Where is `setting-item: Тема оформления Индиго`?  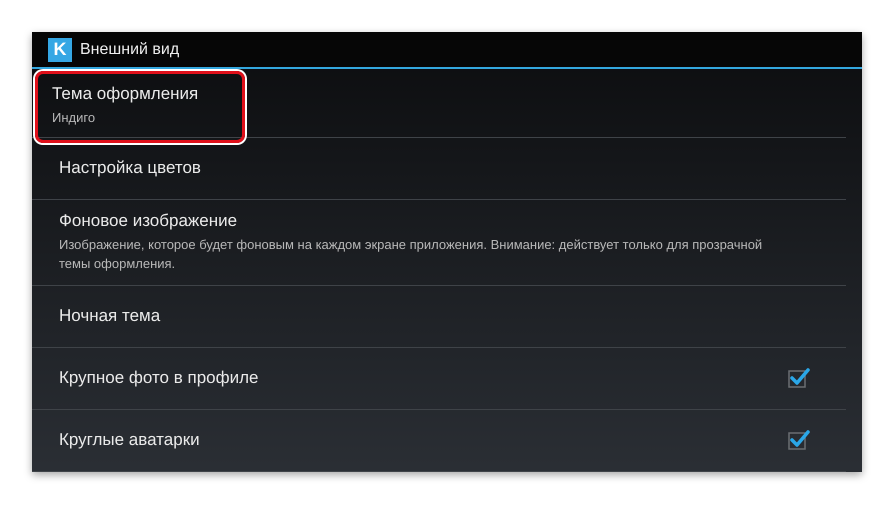
setting-item: Тема оформления Индиго is located at coordinates (140, 107).